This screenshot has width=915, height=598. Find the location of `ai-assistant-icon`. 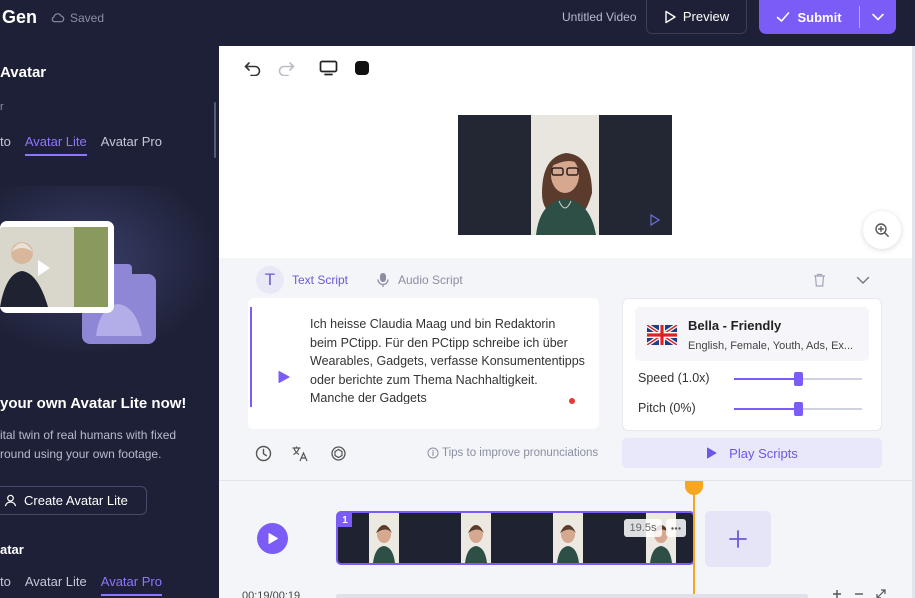

ai-assistant-icon is located at coordinates (338, 453).